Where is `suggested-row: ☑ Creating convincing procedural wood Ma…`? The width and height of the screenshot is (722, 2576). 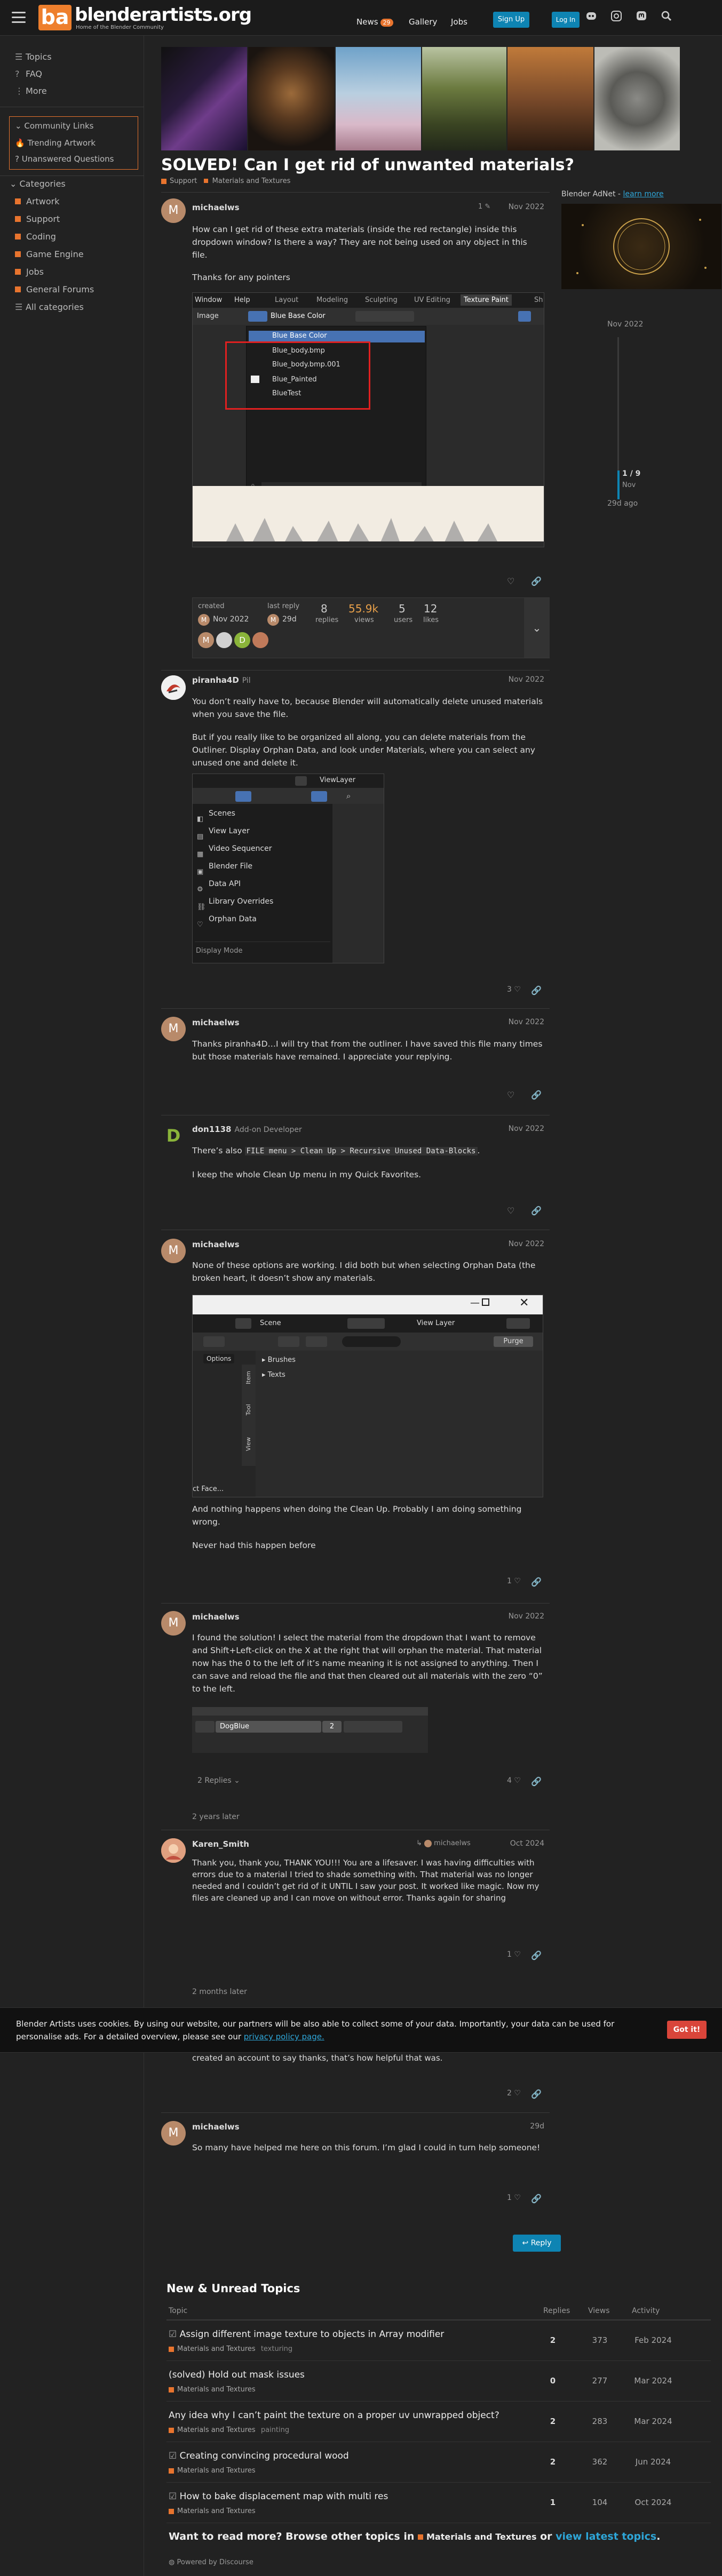
suggested-row: ☑ Creating convincing procedural wood Ma… is located at coordinates (438, 2463).